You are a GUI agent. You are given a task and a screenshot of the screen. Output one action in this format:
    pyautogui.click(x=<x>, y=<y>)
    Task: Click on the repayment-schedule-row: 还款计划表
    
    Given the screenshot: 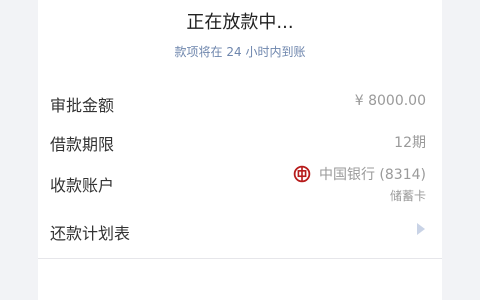 What is the action you would take?
    pyautogui.click(x=238, y=229)
    